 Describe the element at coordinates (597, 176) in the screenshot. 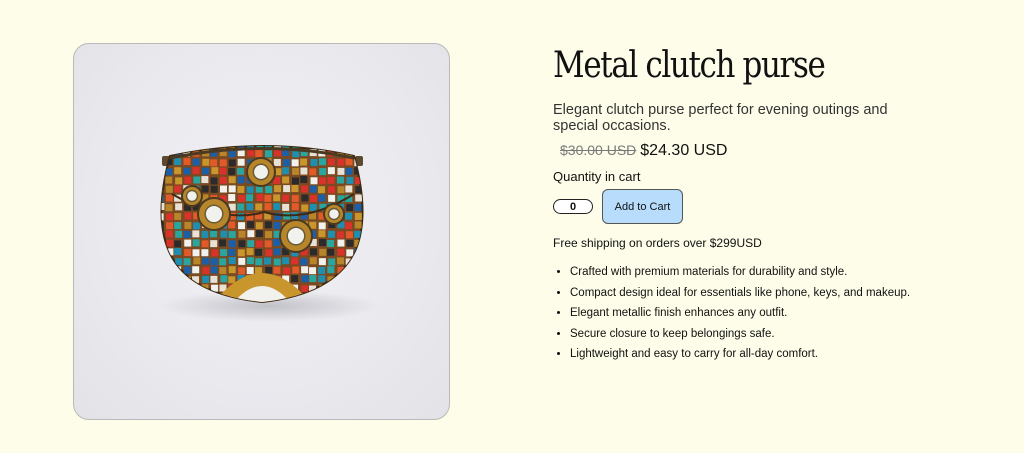

I see `quantity-label: Quantity in cart` at that location.